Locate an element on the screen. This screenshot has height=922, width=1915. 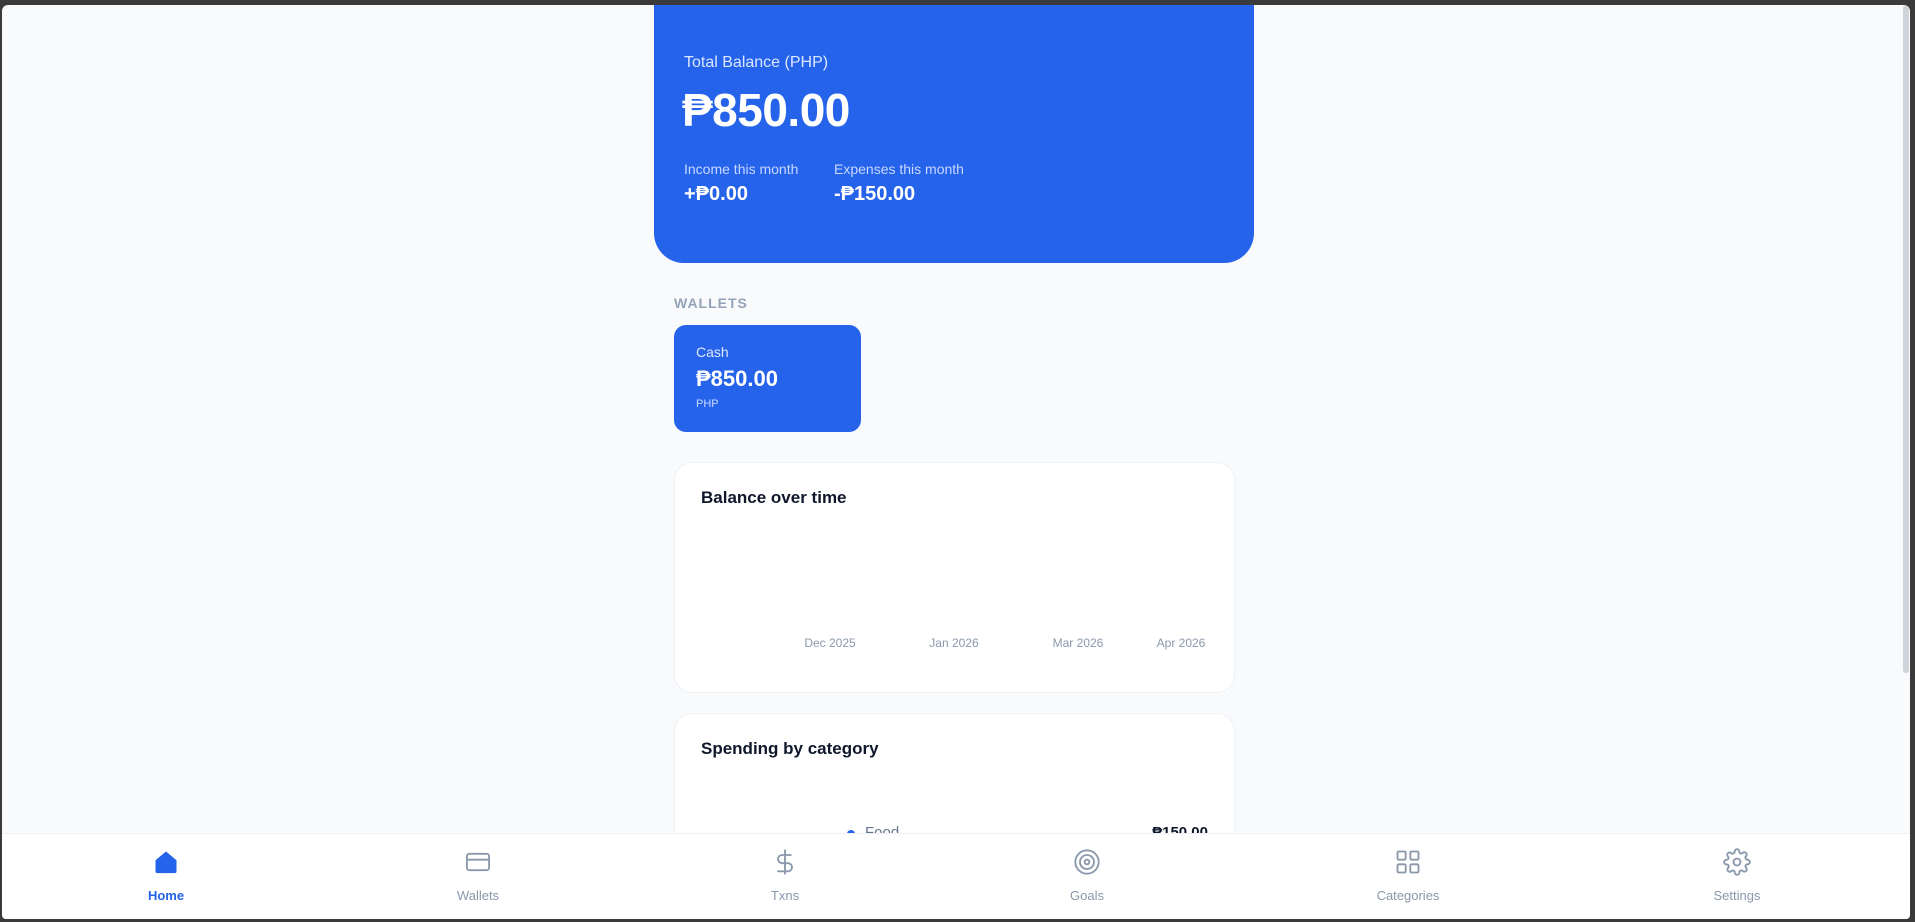
wallet-card-cash: Cash ₱850.00 PHP is located at coordinates (767, 378).